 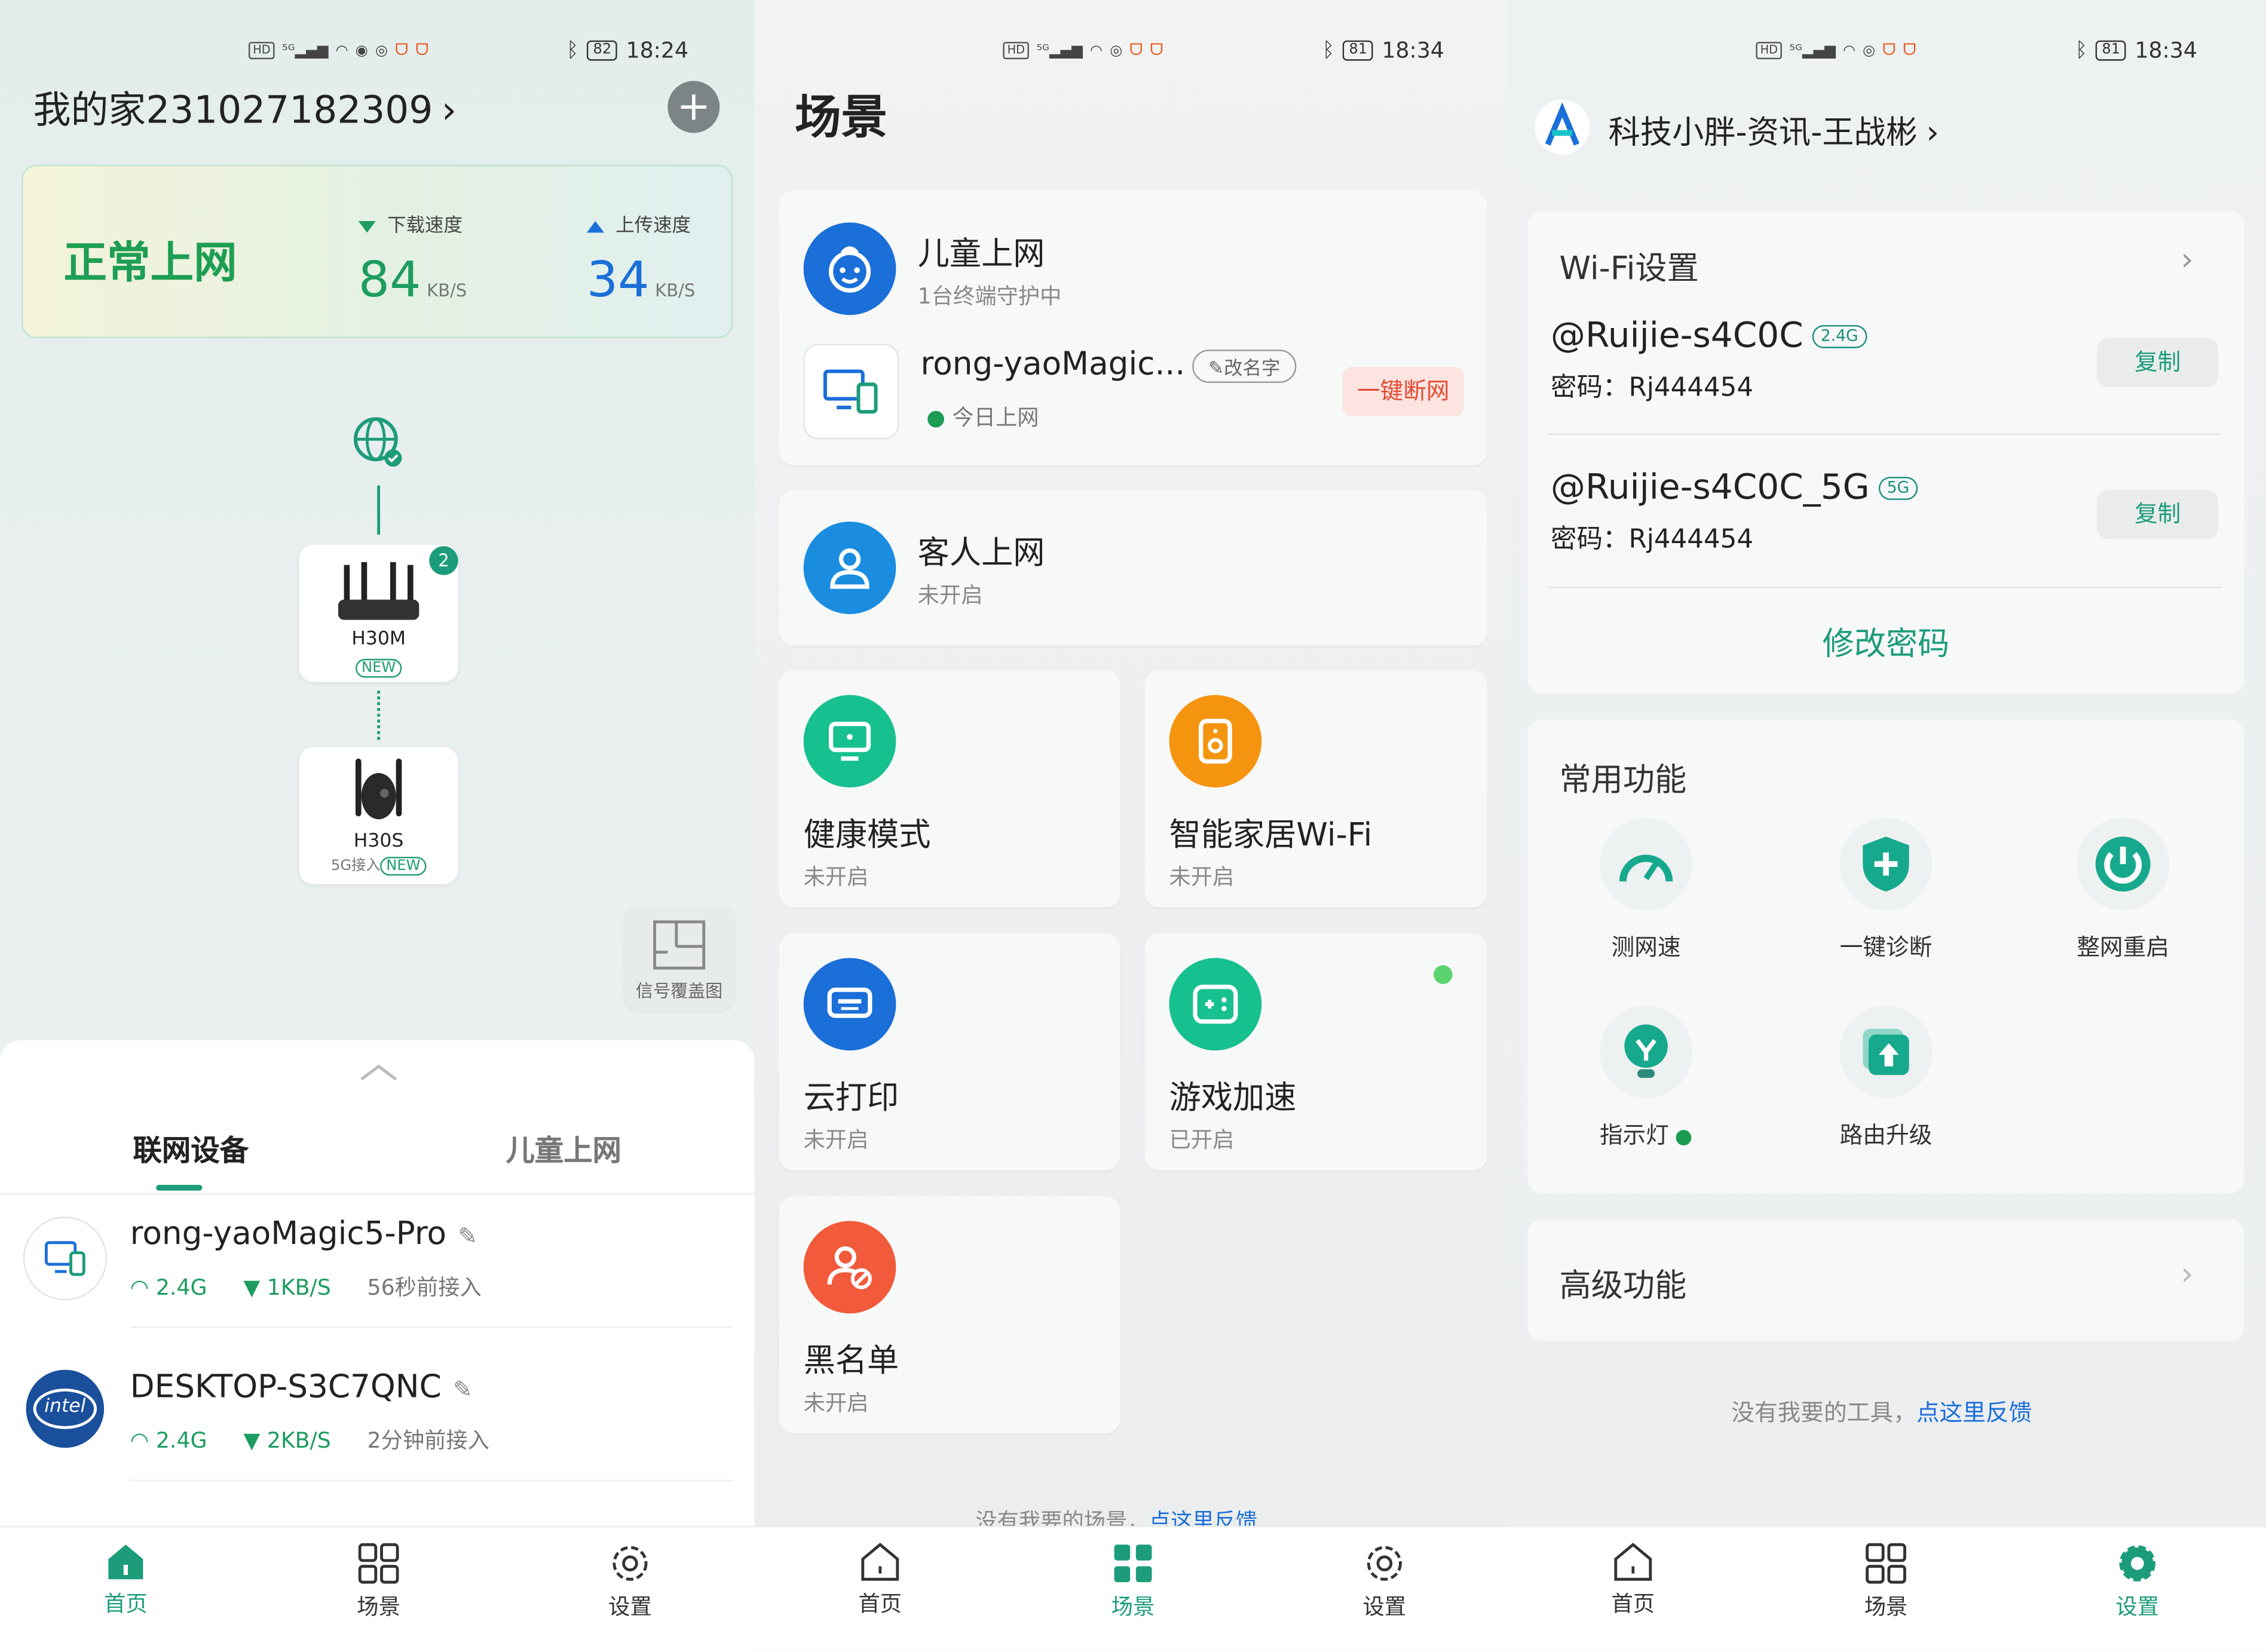 I want to click on link-line, so click(x=379, y=510).